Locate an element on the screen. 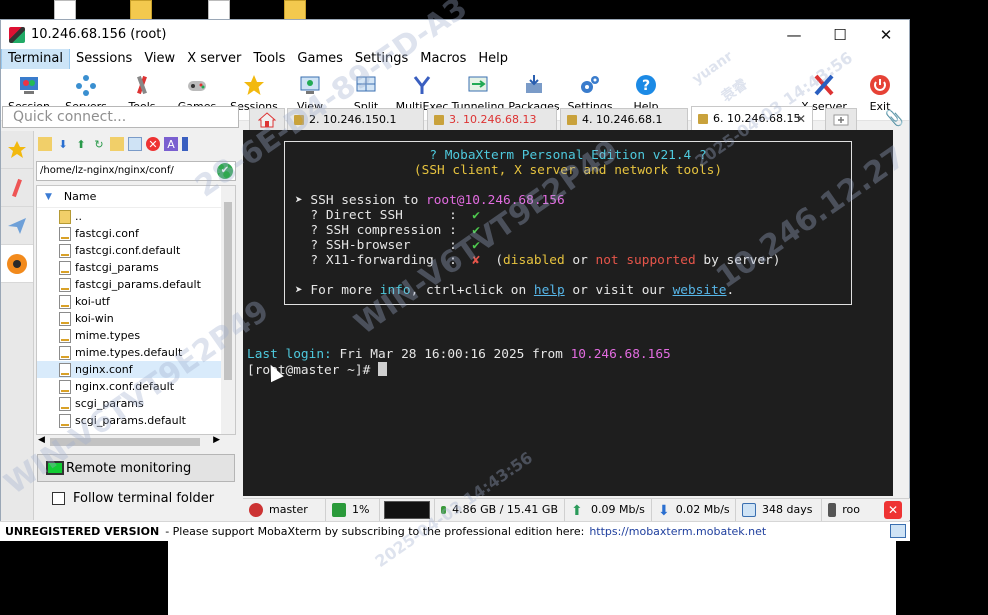  rename-icon: A is located at coordinates (171, 144).